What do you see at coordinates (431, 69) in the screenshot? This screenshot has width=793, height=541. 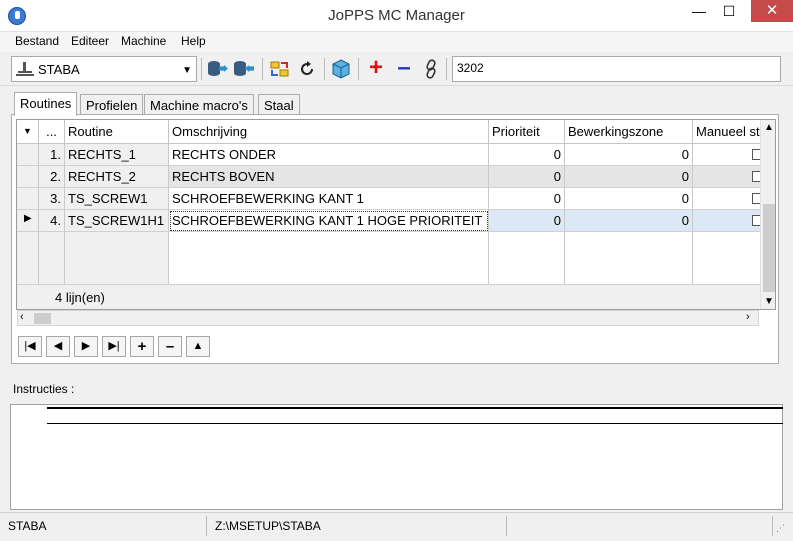 I see `link-icon` at bounding box center [431, 69].